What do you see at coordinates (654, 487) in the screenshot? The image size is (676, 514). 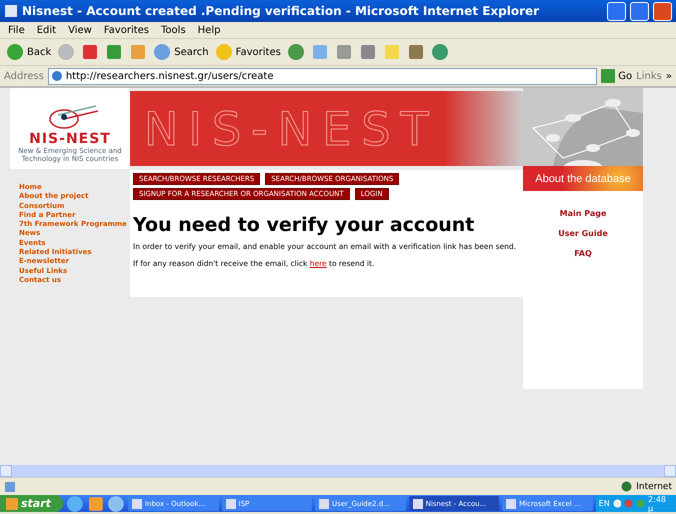 I see `zone-label: Internet` at bounding box center [654, 487].